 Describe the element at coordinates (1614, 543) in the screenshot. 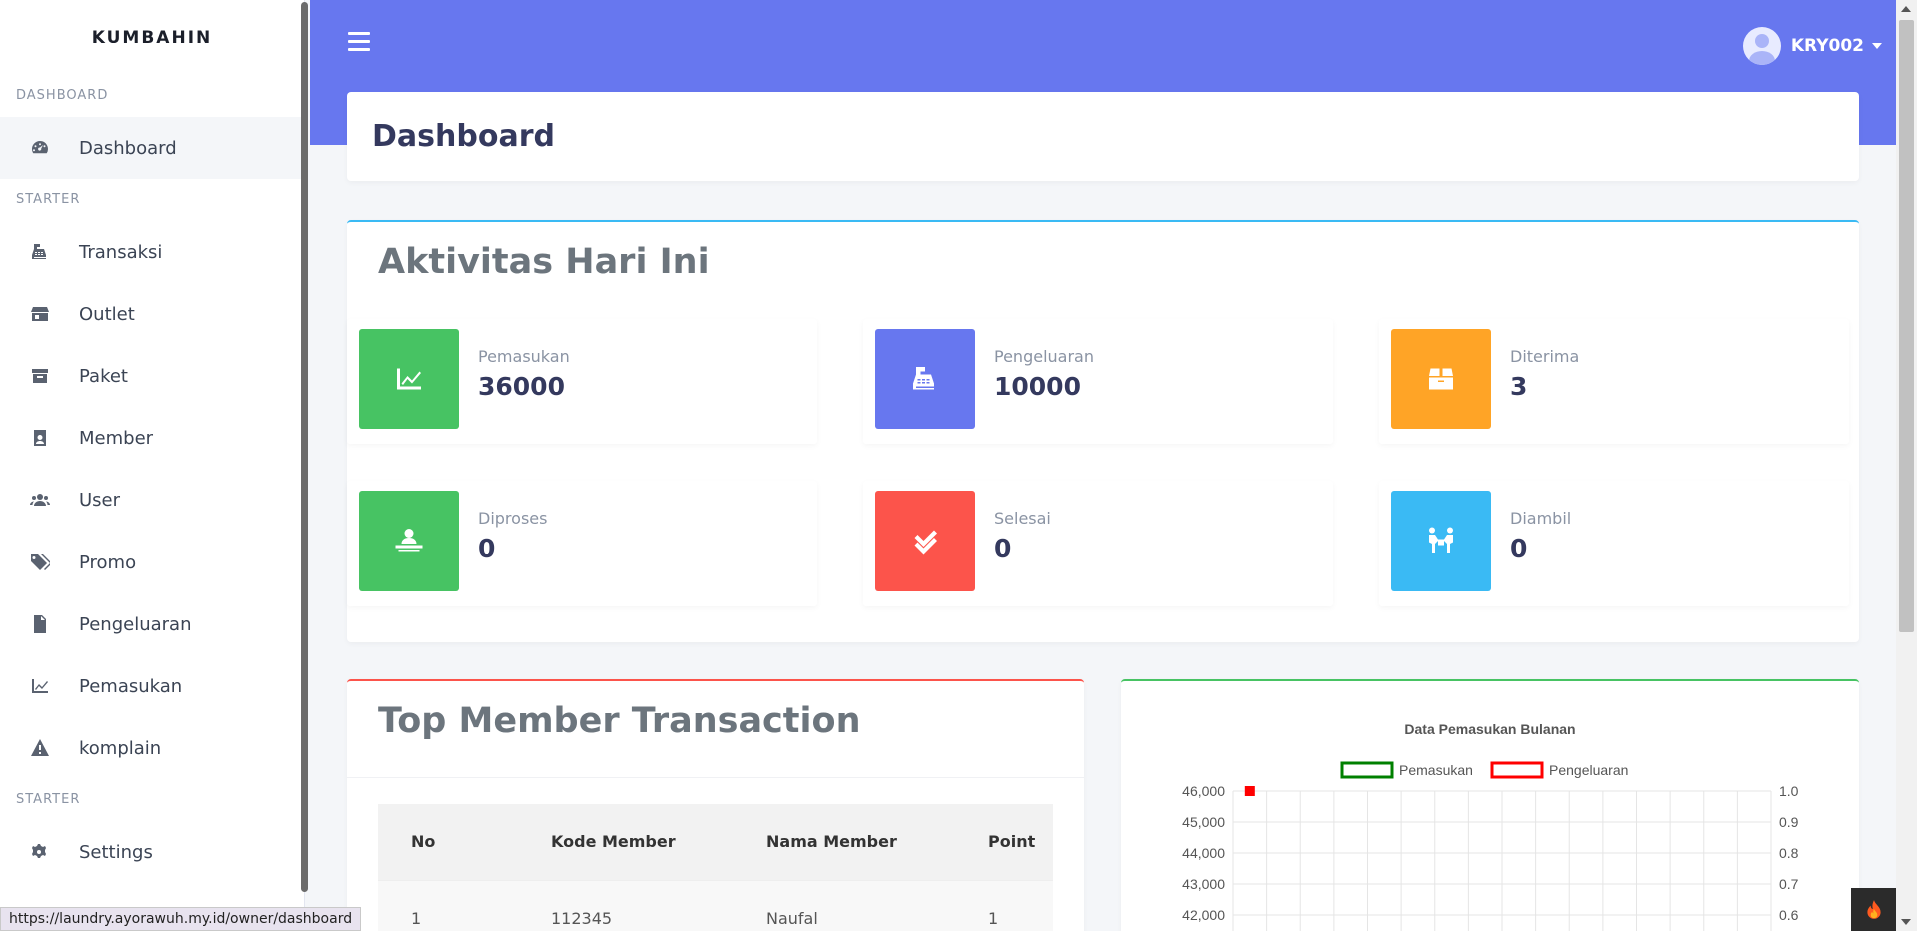

I see `stat-diambil: Diambil 0` at that location.